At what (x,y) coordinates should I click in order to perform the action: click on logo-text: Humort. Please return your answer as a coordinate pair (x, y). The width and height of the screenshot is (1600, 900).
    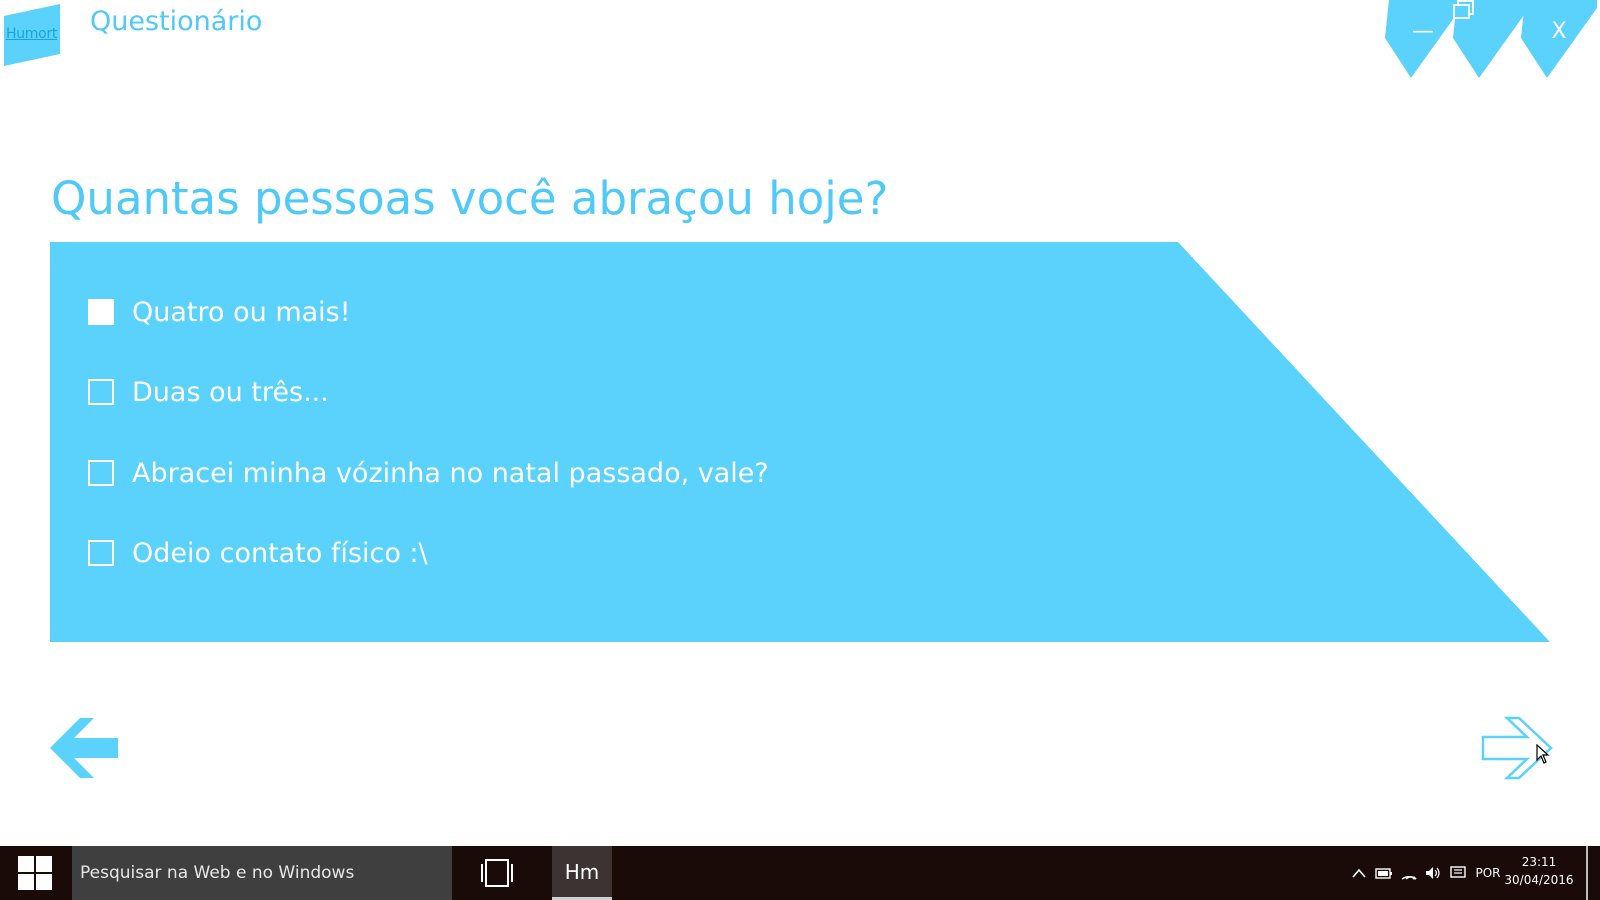
    Looking at the image, I should click on (32, 34).